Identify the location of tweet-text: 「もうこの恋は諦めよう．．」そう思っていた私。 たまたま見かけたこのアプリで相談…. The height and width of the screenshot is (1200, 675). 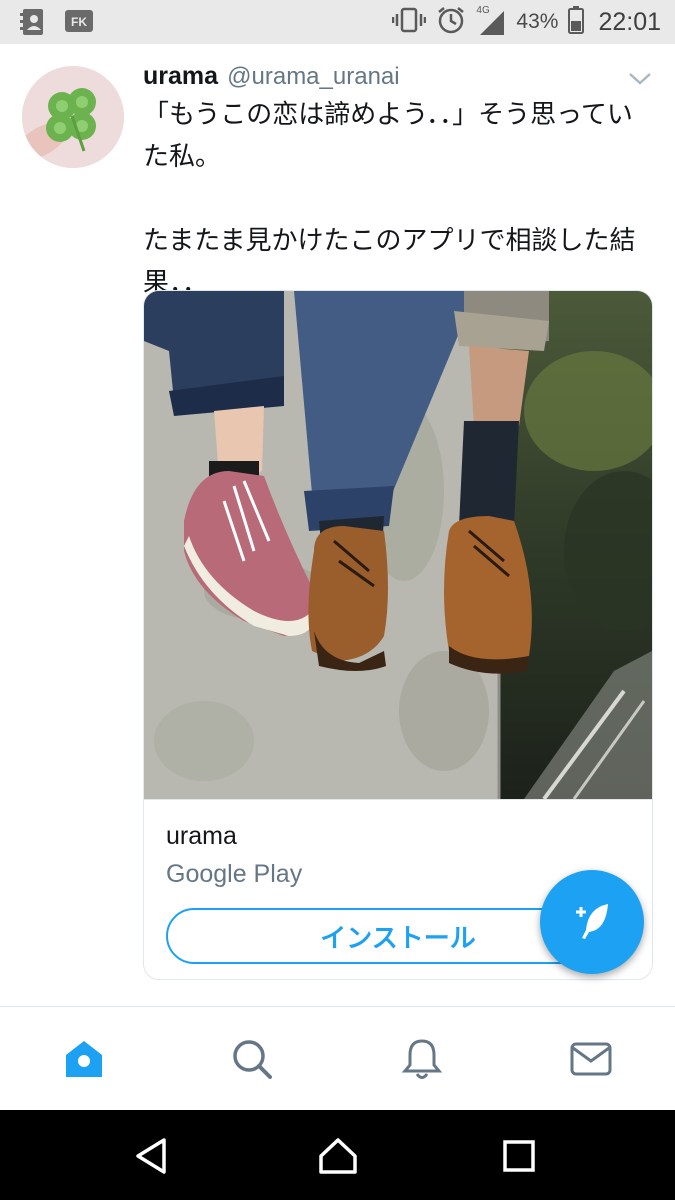
(389, 199).